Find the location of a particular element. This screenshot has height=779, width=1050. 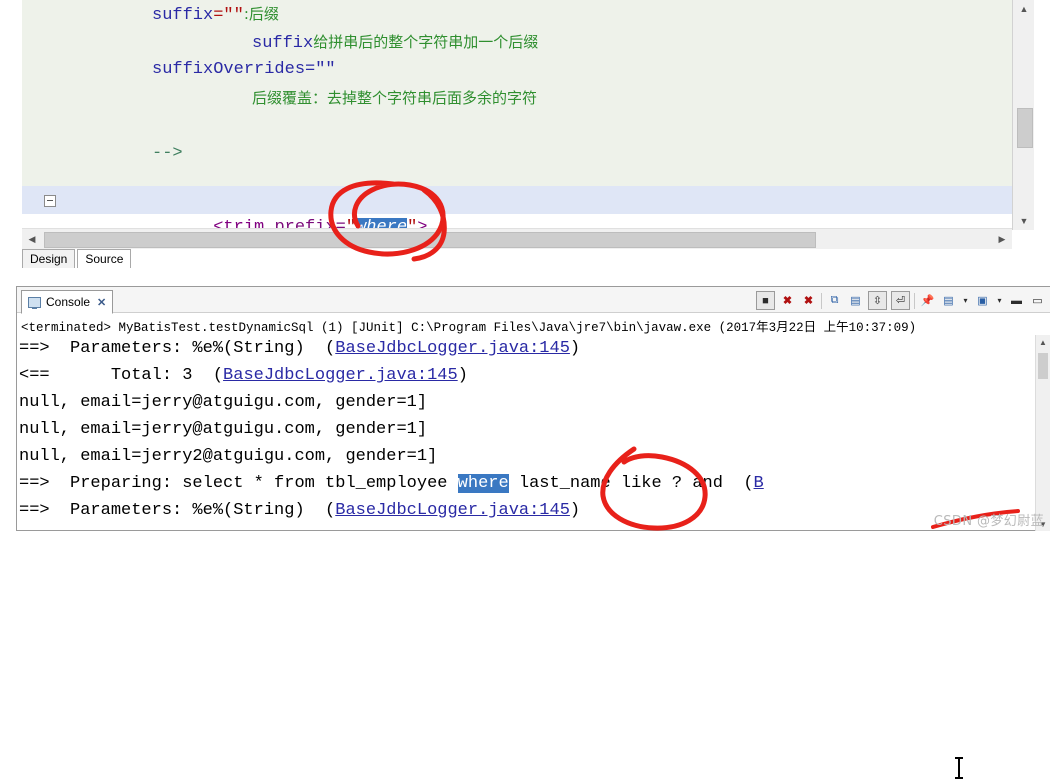

scroll-down-icon: ▼ is located at coordinates (1024, 221).